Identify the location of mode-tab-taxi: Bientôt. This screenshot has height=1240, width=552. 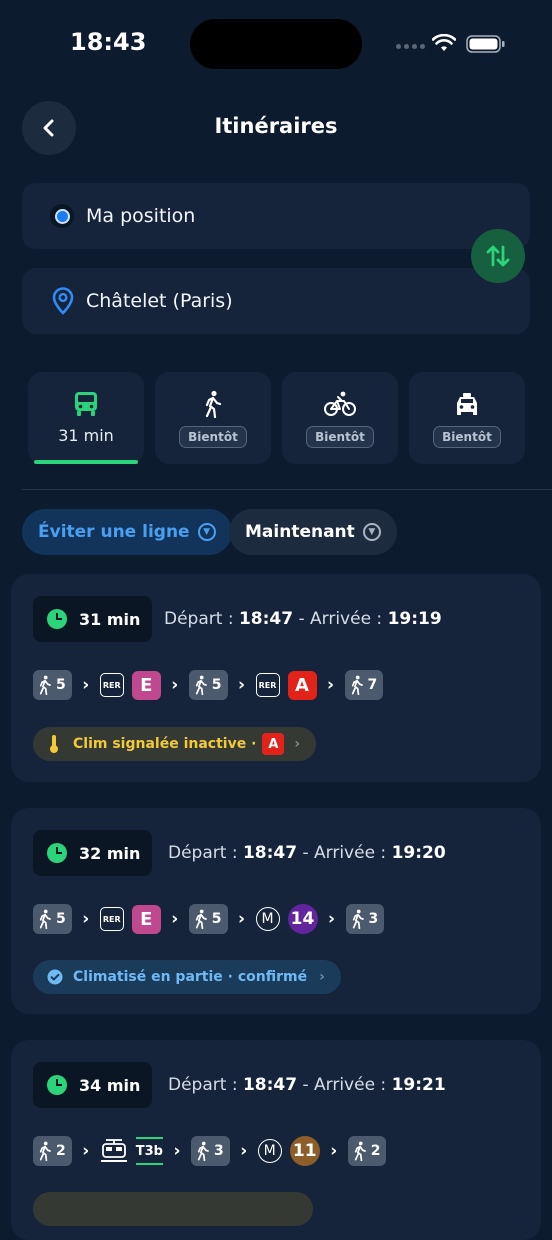
(467, 418).